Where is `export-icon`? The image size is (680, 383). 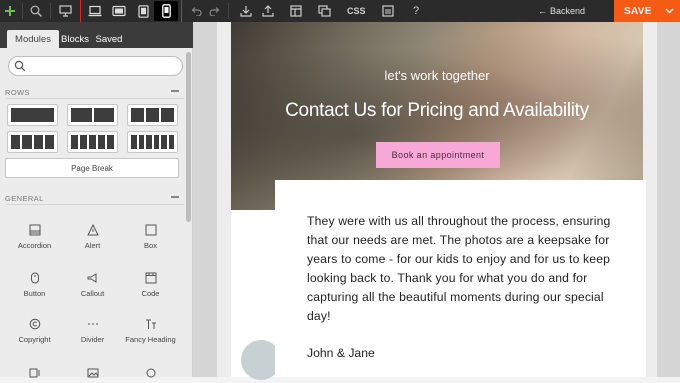 export-icon is located at coordinates (268, 11).